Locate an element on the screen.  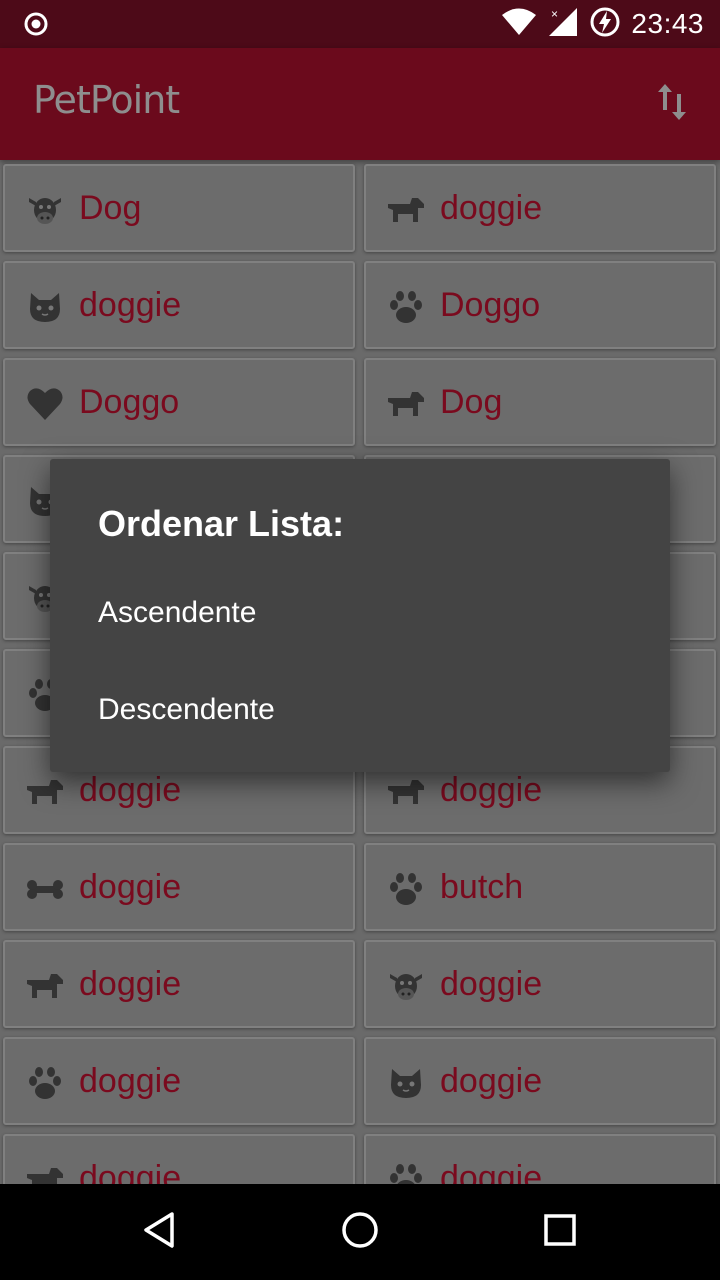
home-icon is located at coordinates (360, 1232).